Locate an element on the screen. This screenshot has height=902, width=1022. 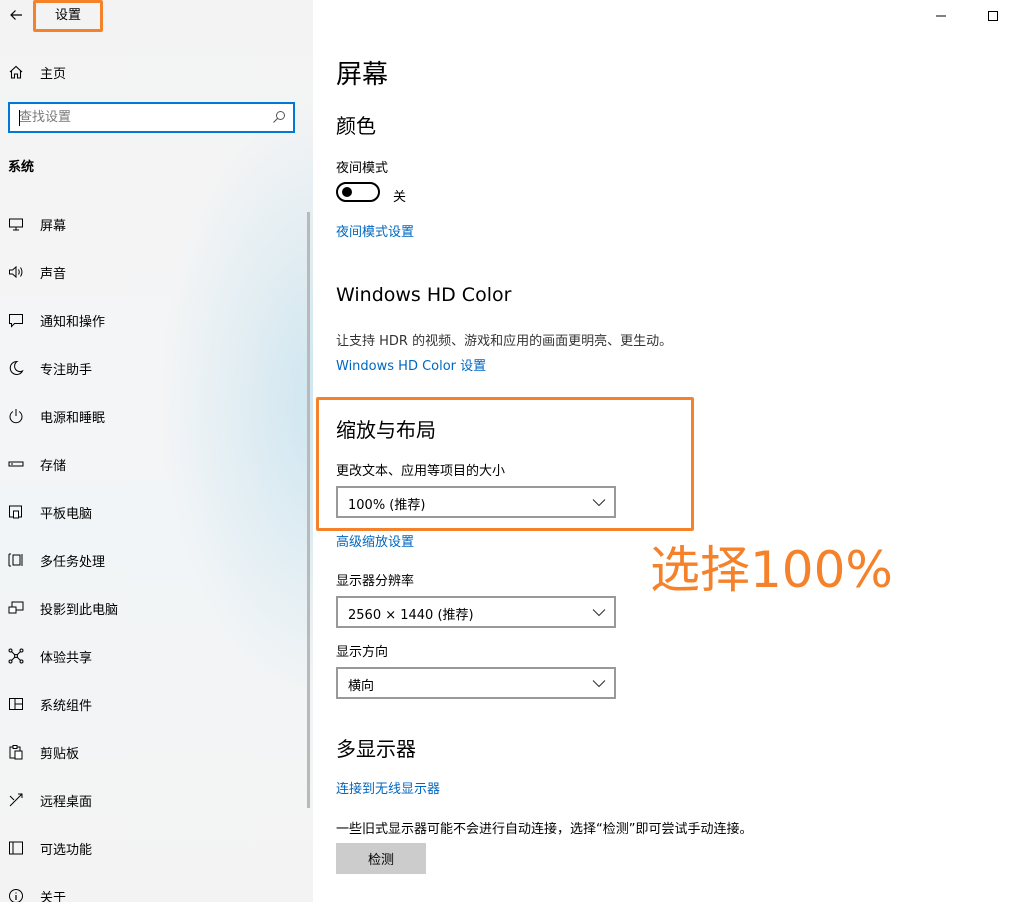
sidebar-item-label: 通知和操作 is located at coordinates (73, 322).